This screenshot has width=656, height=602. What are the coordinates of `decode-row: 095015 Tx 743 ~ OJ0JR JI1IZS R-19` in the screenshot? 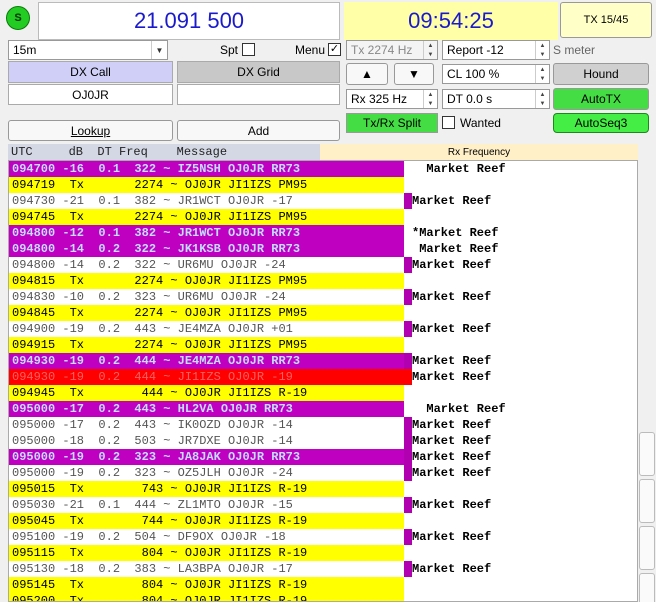 It's located at (323, 489).